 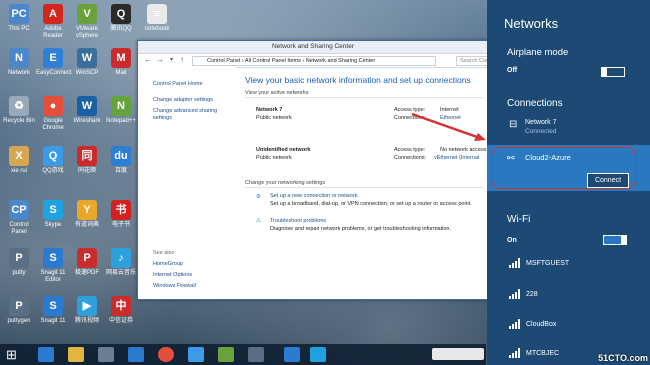 I want to click on desktop-icon-label: Skype, so click(x=53, y=225).